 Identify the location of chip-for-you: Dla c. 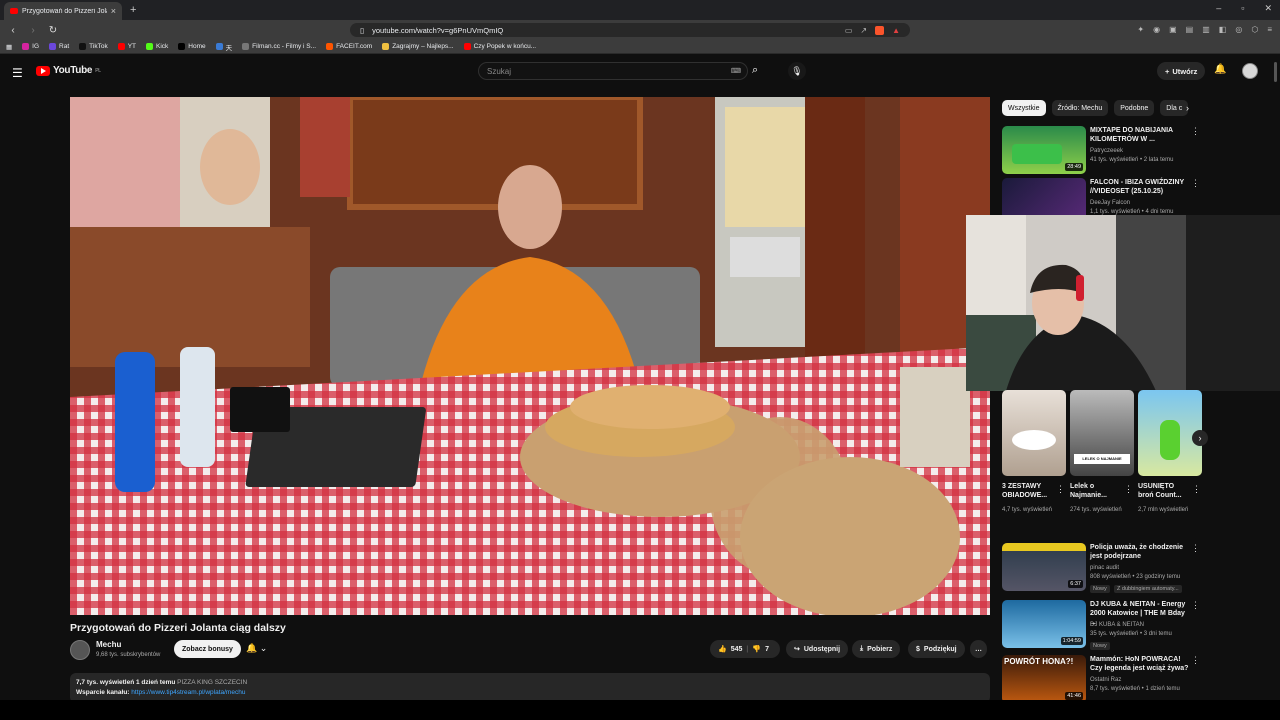
(1174, 108).